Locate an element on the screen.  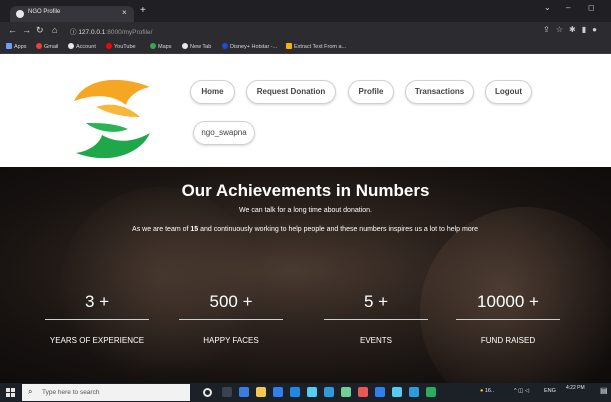
username-badge: ngo_swapna is located at coordinates (224, 133).